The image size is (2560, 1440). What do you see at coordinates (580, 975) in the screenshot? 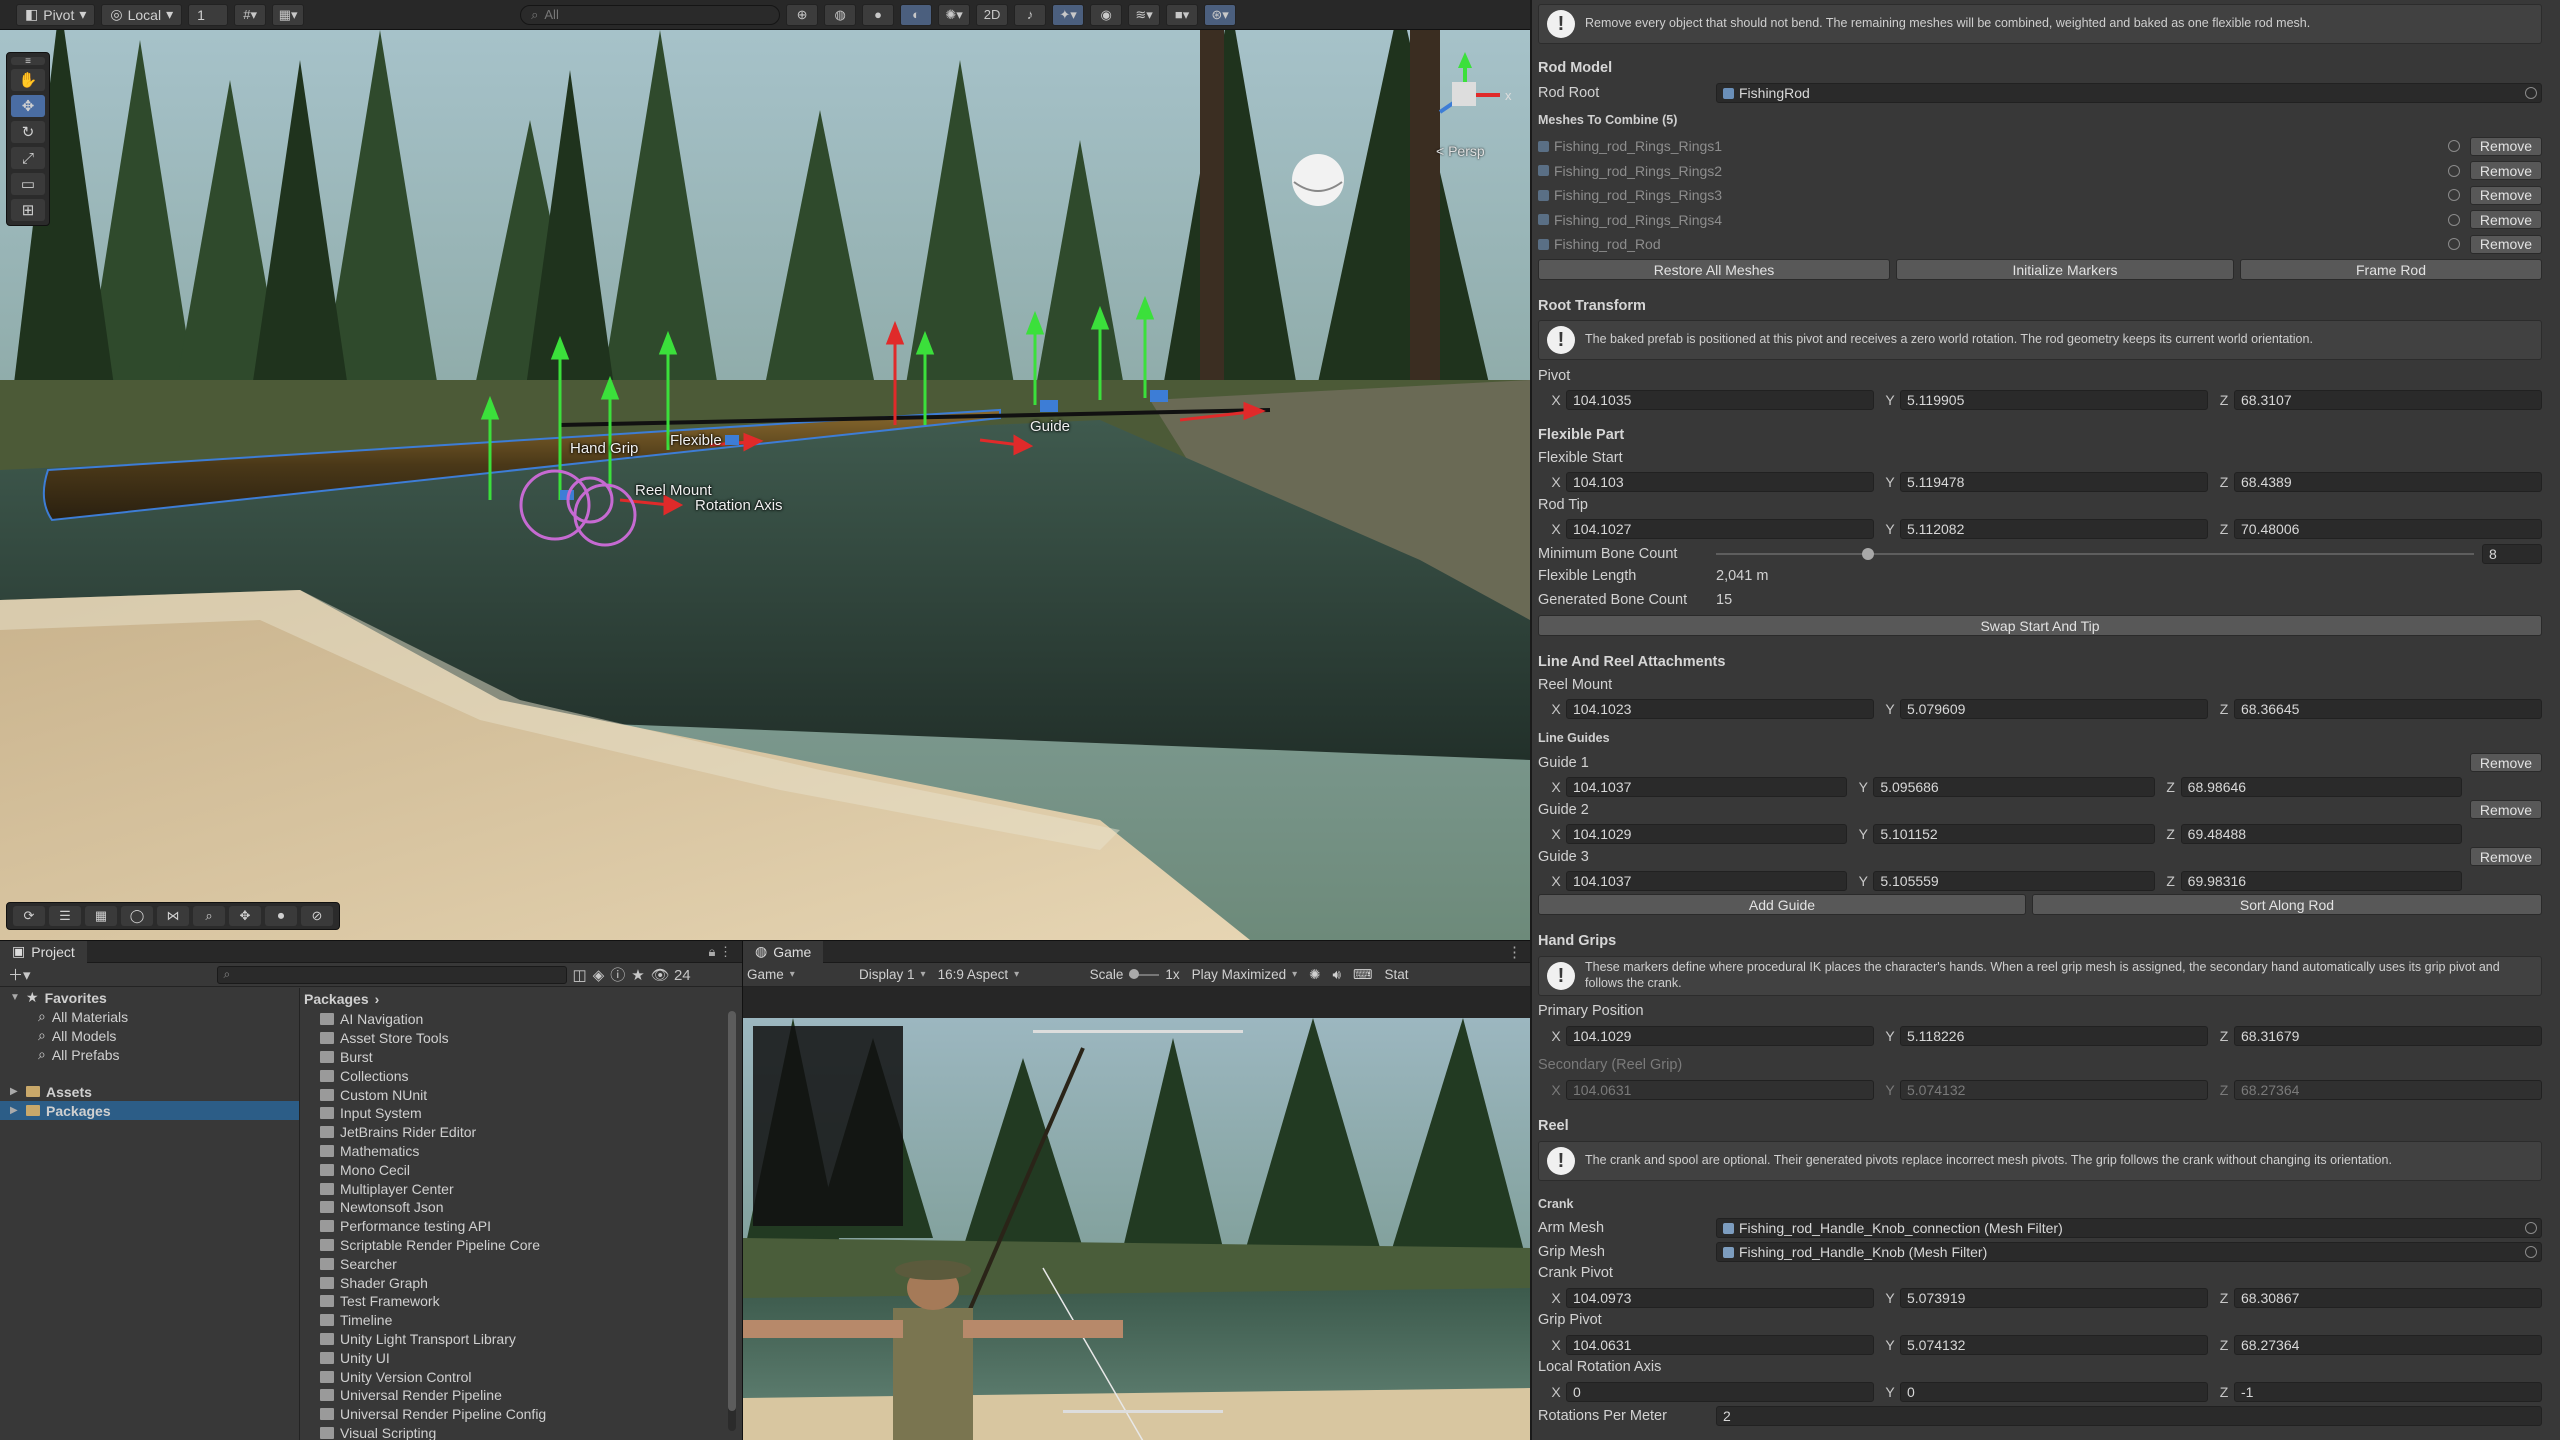
I see `filter-type-icon: ◫` at bounding box center [580, 975].